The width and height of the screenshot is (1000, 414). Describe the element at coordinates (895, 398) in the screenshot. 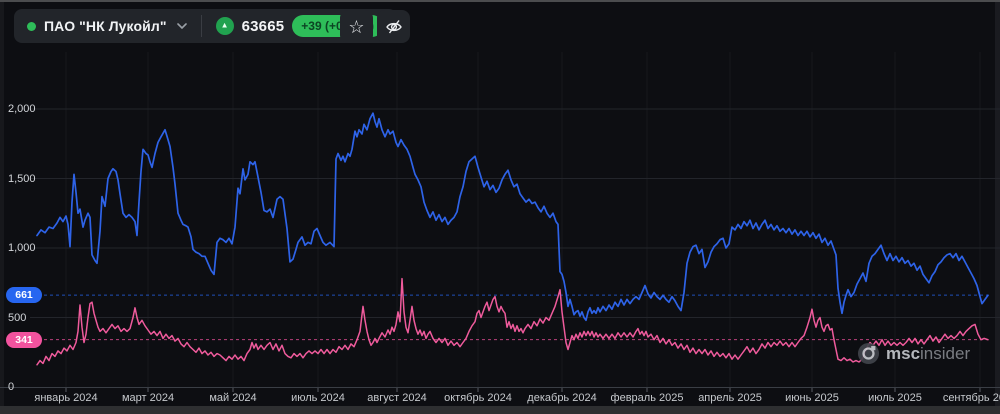

I see `x-axis-label: июль 2025` at that location.